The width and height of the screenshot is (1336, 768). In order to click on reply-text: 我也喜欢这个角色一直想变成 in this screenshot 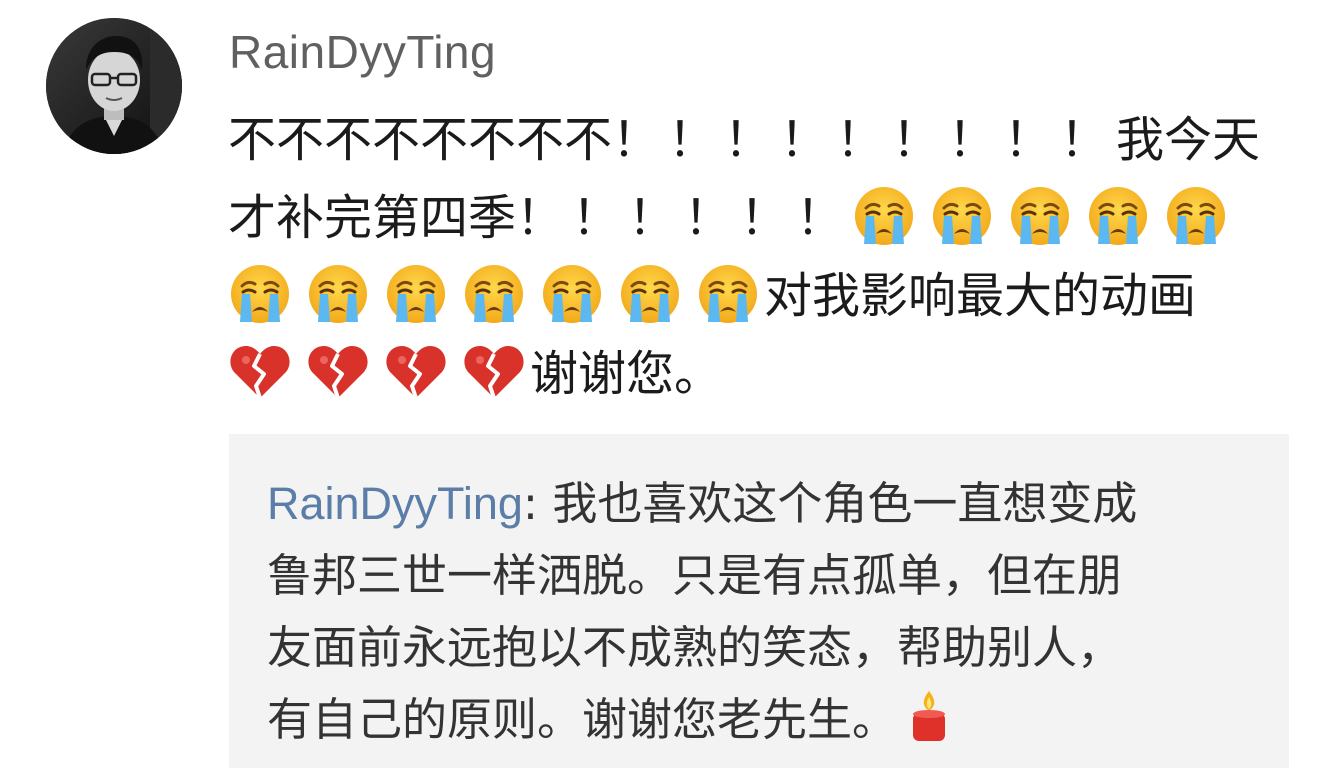, I will do `click(845, 503)`.